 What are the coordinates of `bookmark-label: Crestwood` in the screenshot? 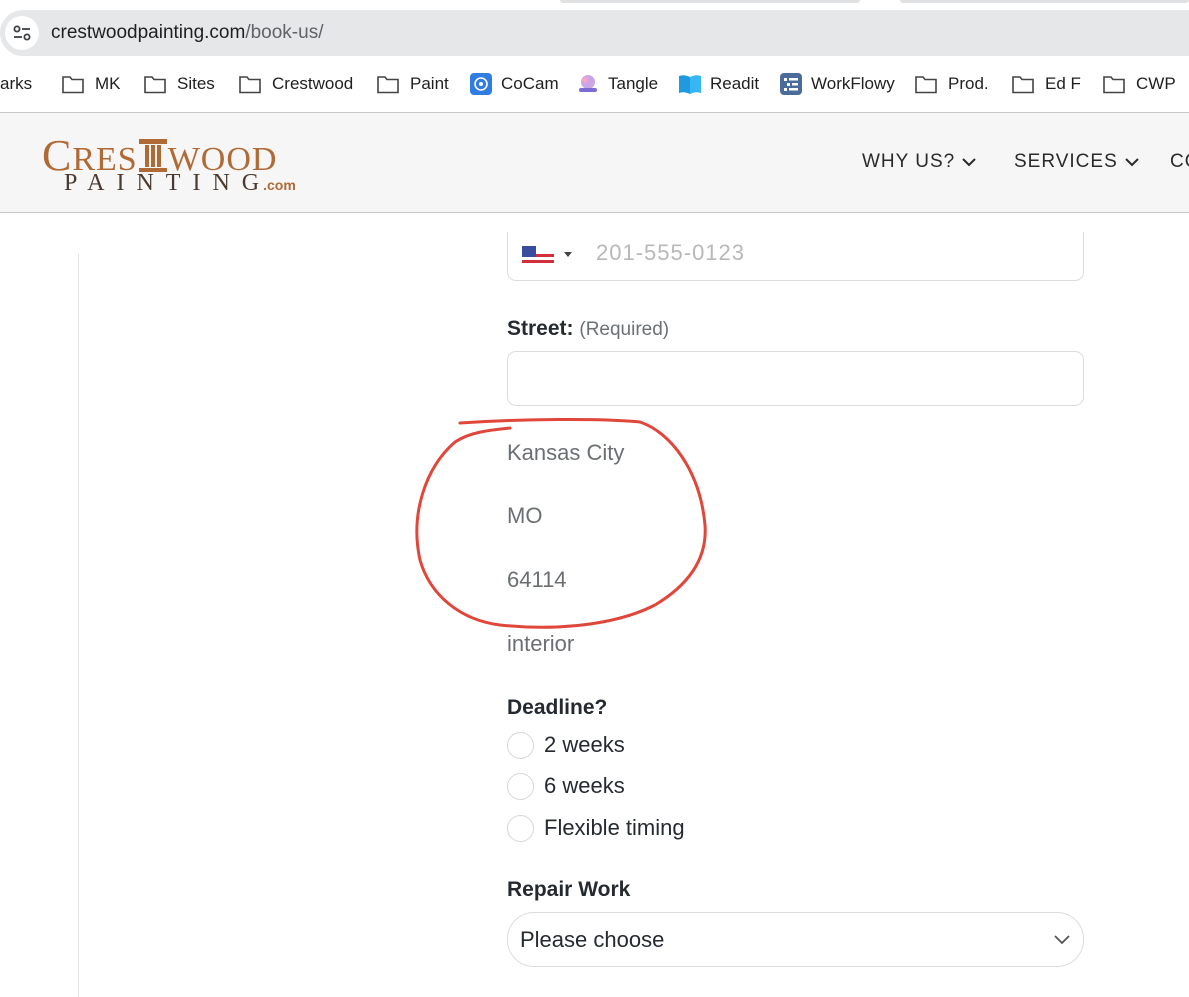 It's located at (313, 83).